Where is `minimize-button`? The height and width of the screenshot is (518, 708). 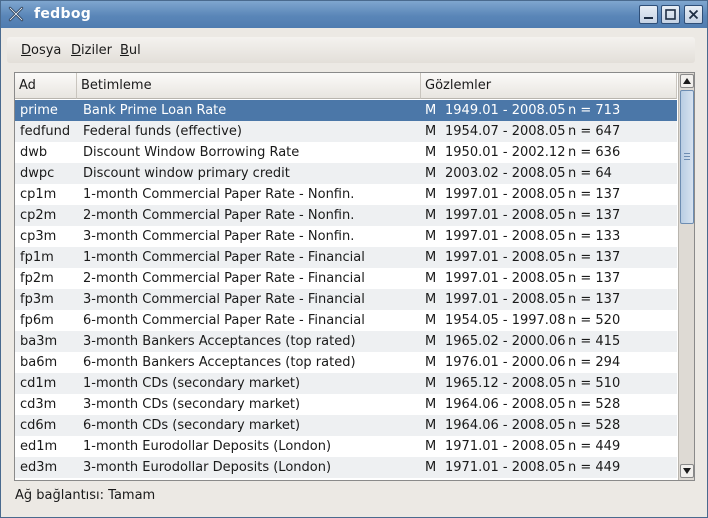 minimize-button is located at coordinates (648, 14).